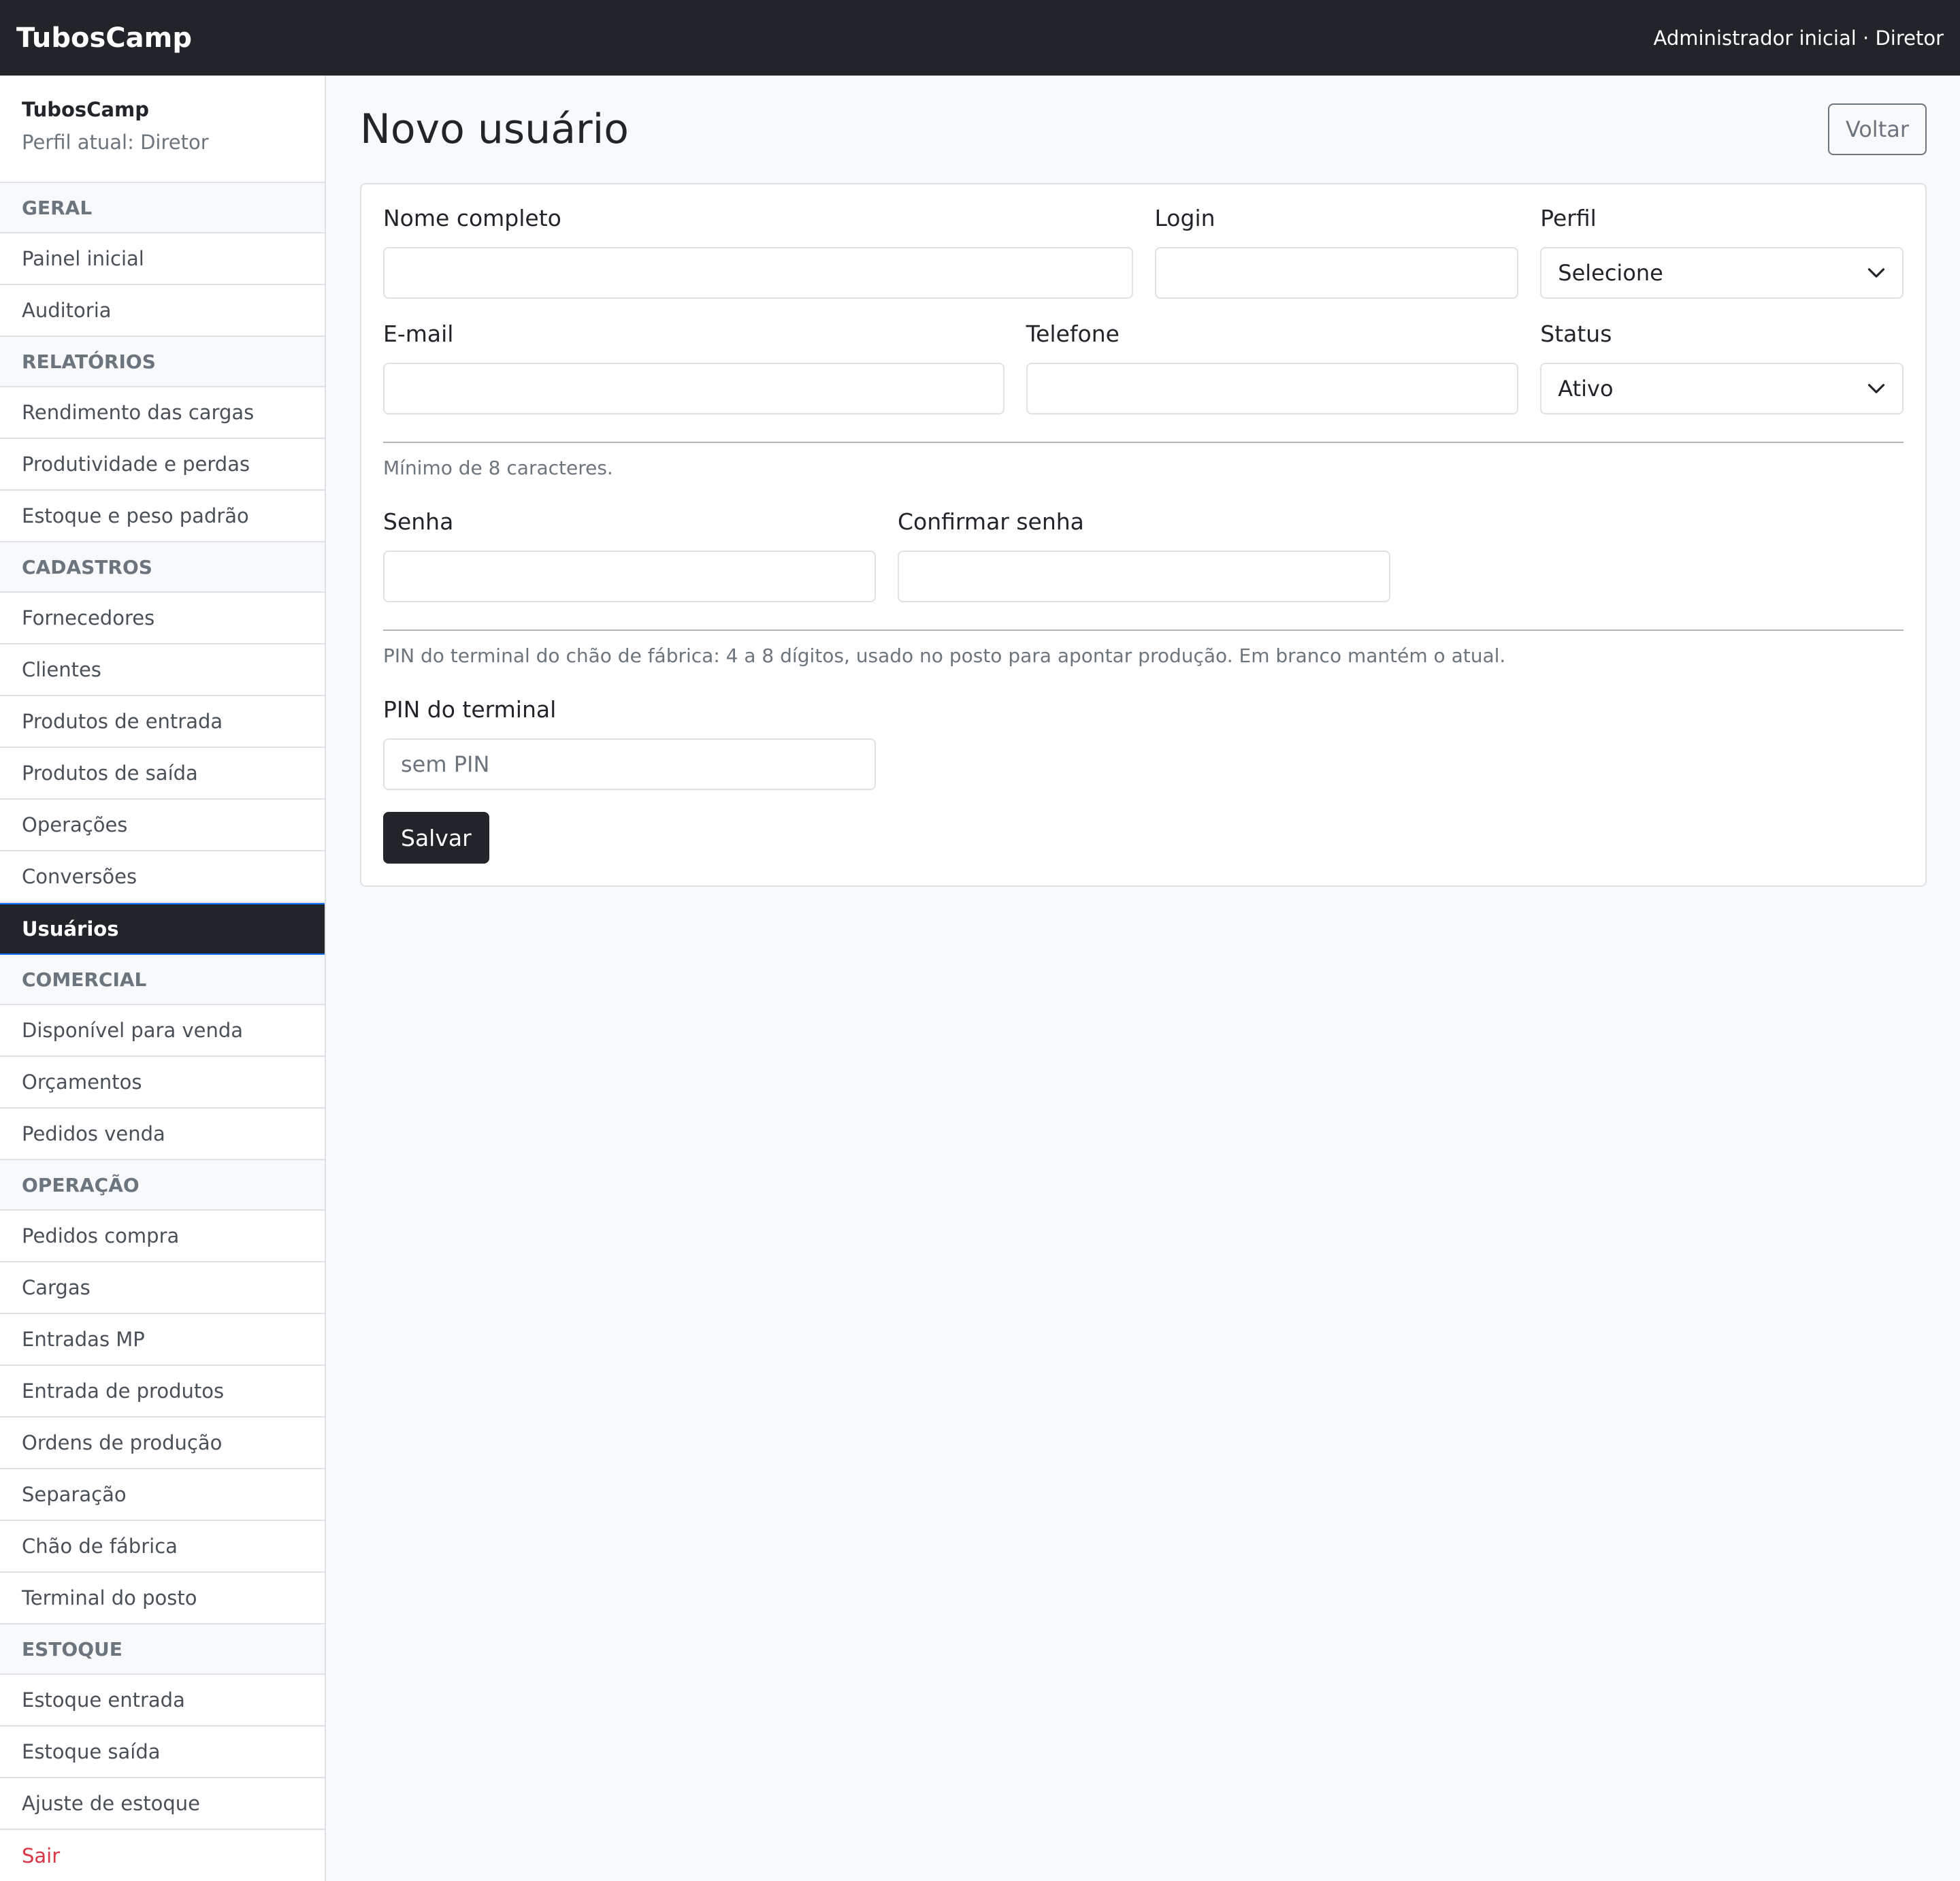 This screenshot has width=1960, height=1881. Describe the element at coordinates (163, 722) in the screenshot. I see `sidebar-item-produtos-entrada: Produtos de entrada` at that location.